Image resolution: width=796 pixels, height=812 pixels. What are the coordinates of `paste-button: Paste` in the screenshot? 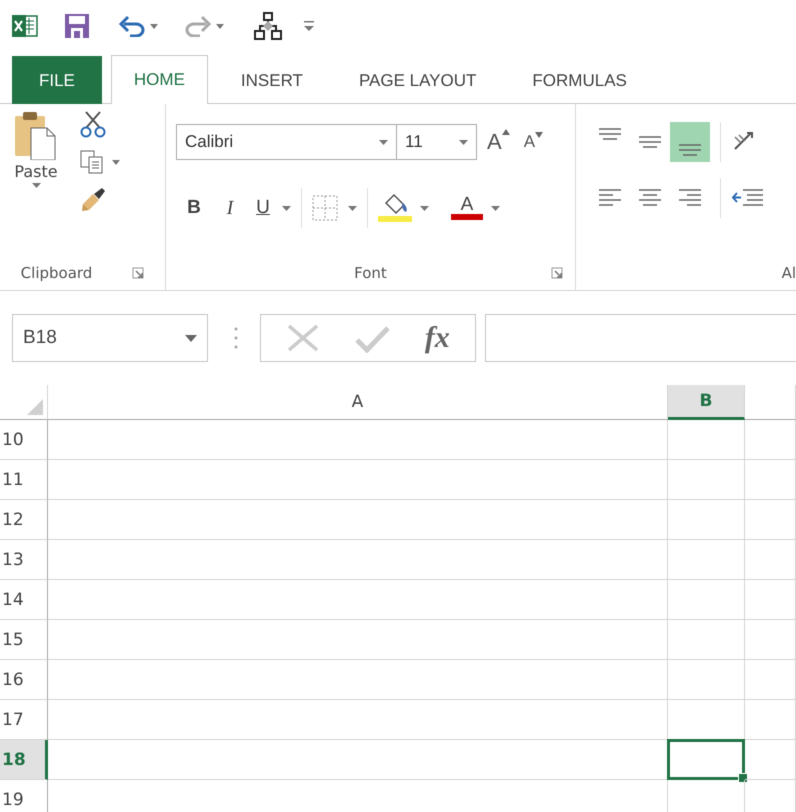 It's located at (36, 183).